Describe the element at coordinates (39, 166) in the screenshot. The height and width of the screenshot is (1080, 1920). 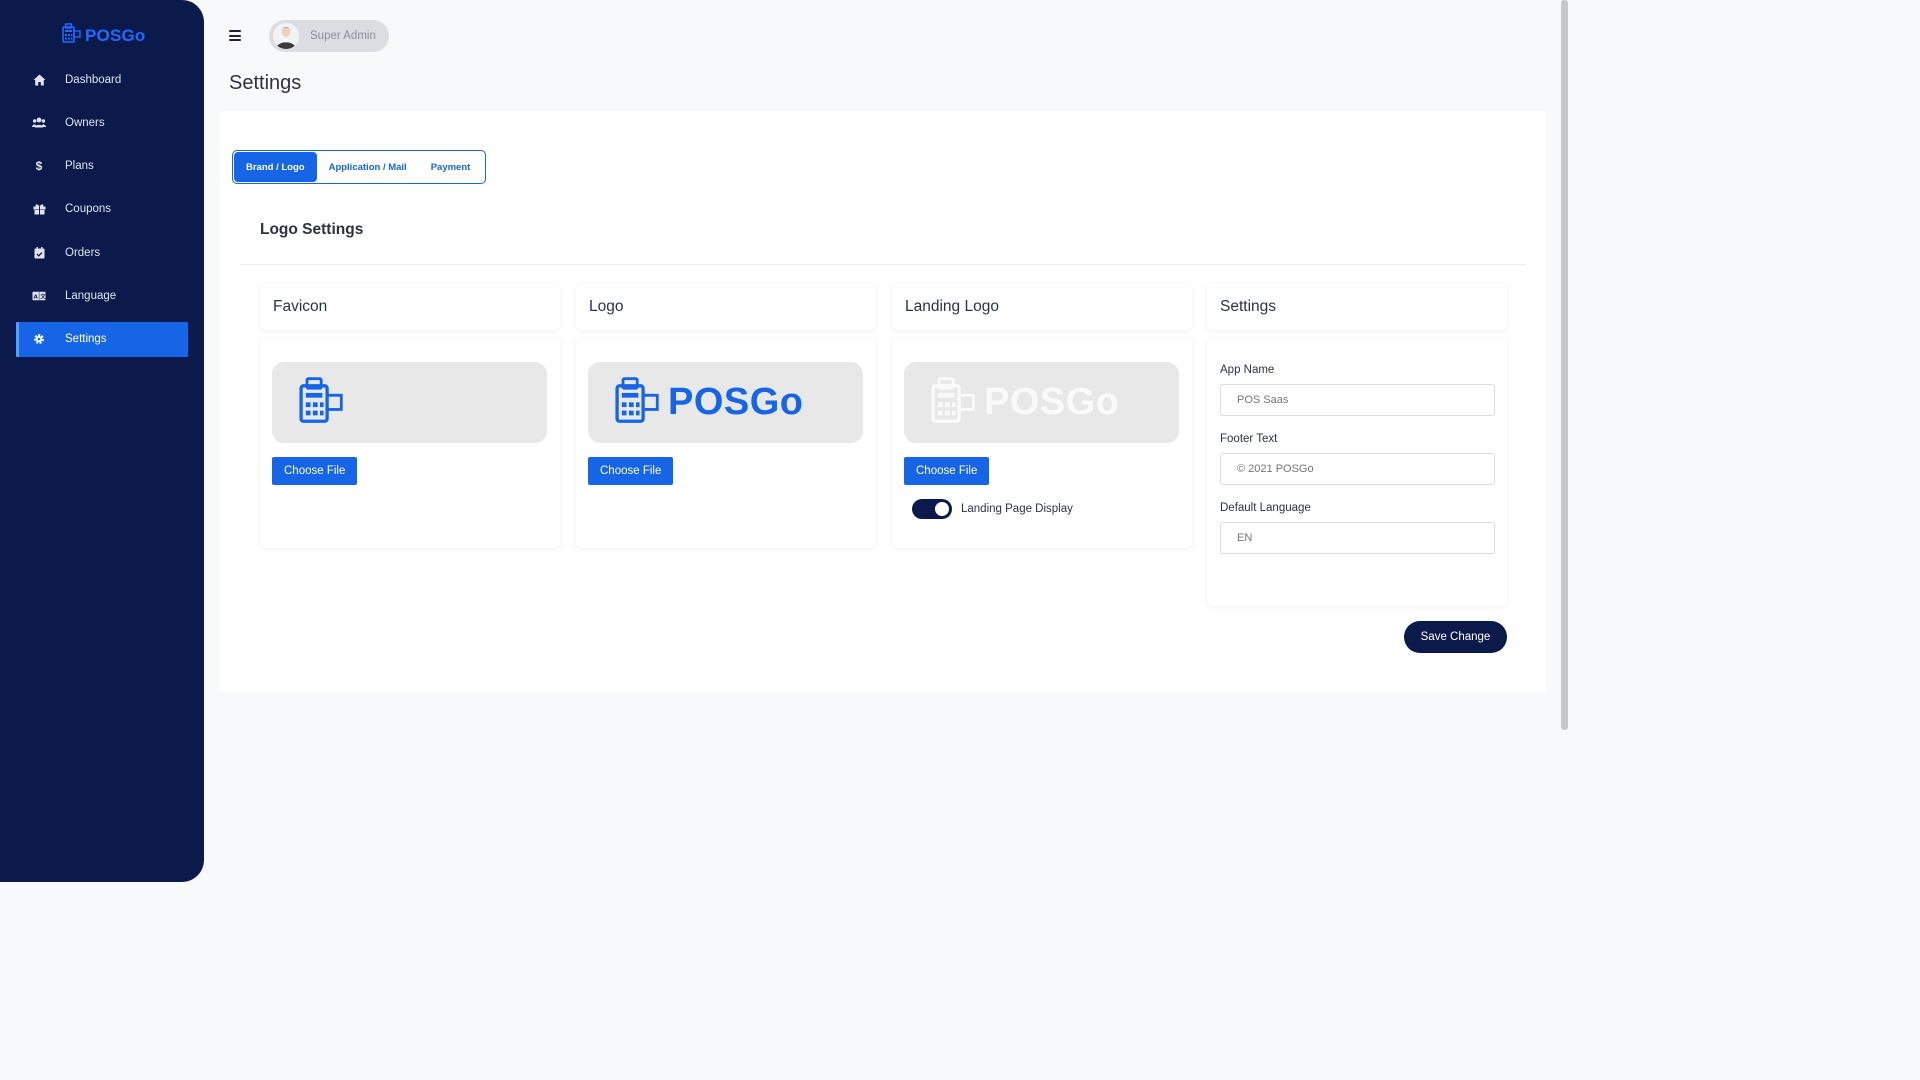
I see `dollar-icon: $` at that location.